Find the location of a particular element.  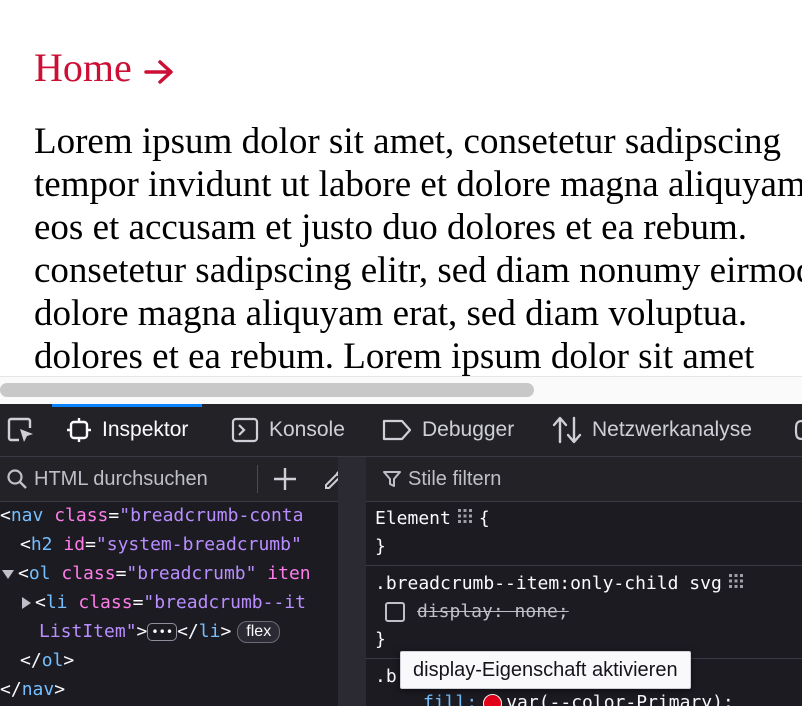

toolbar-separator is located at coordinates (257, 479).